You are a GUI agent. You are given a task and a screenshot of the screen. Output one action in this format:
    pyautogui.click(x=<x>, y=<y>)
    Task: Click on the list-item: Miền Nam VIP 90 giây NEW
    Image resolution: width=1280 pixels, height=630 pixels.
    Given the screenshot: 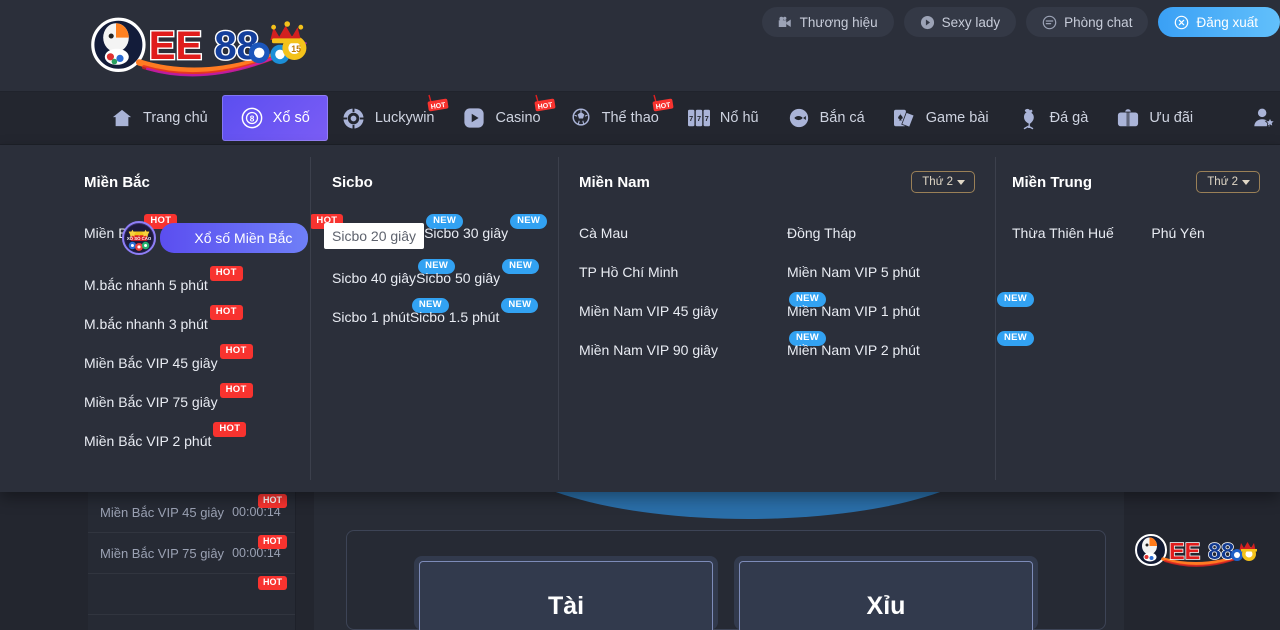 What is the action you would take?
    pyautogui.click(x=703, y=345)
    